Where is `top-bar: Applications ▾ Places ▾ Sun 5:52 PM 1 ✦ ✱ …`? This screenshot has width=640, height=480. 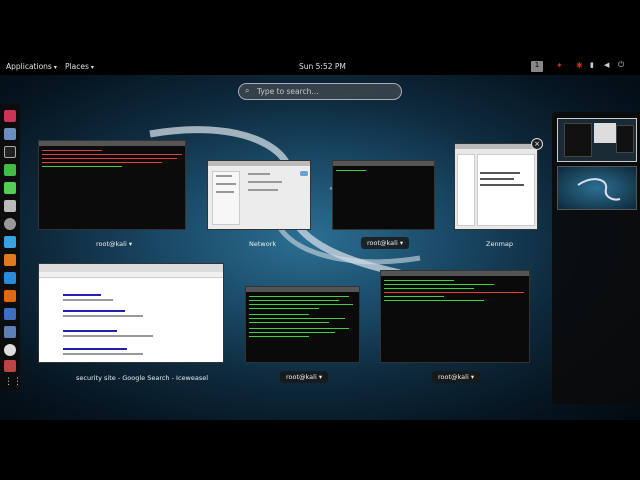
top-bar: Applications ▾ Places ▾ Sun 5:52 PM 1 ✦ ✱ … is located at coordinates (320, 66).